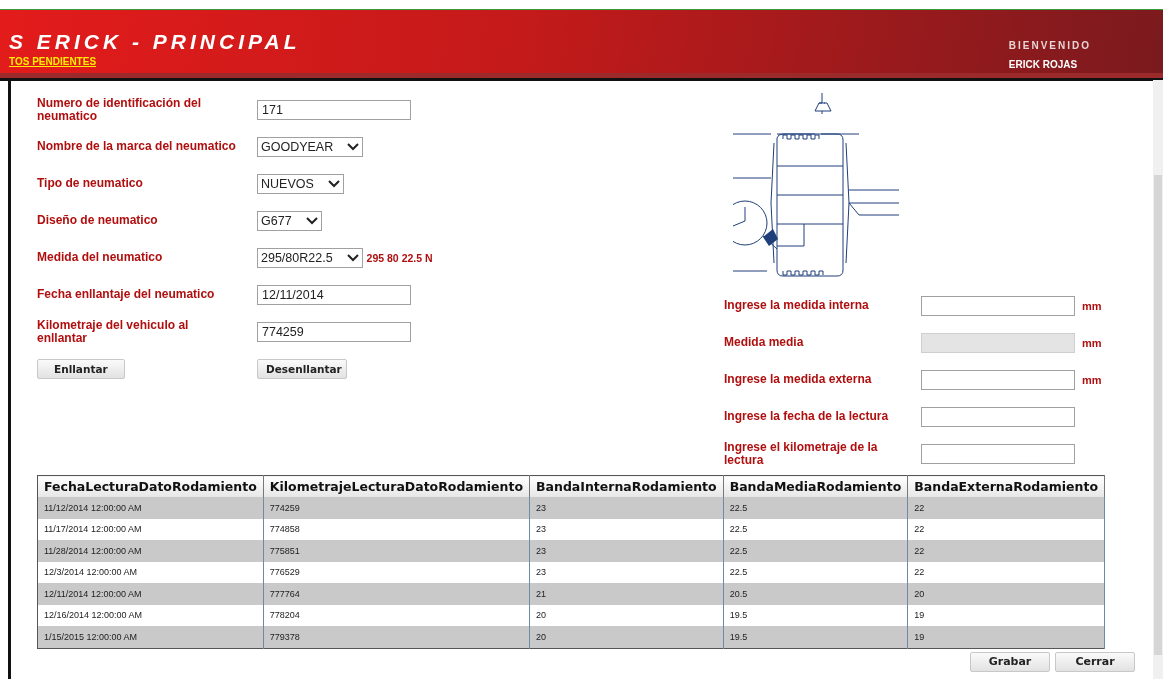 Image resolution: width=1163 pixels, height=679 pixels. What do you see at coordinates (150, 594) in the screenshot?
I see `table-cell: 12/11/2014 12:00:00 AM` at bounding box center [150, 594].